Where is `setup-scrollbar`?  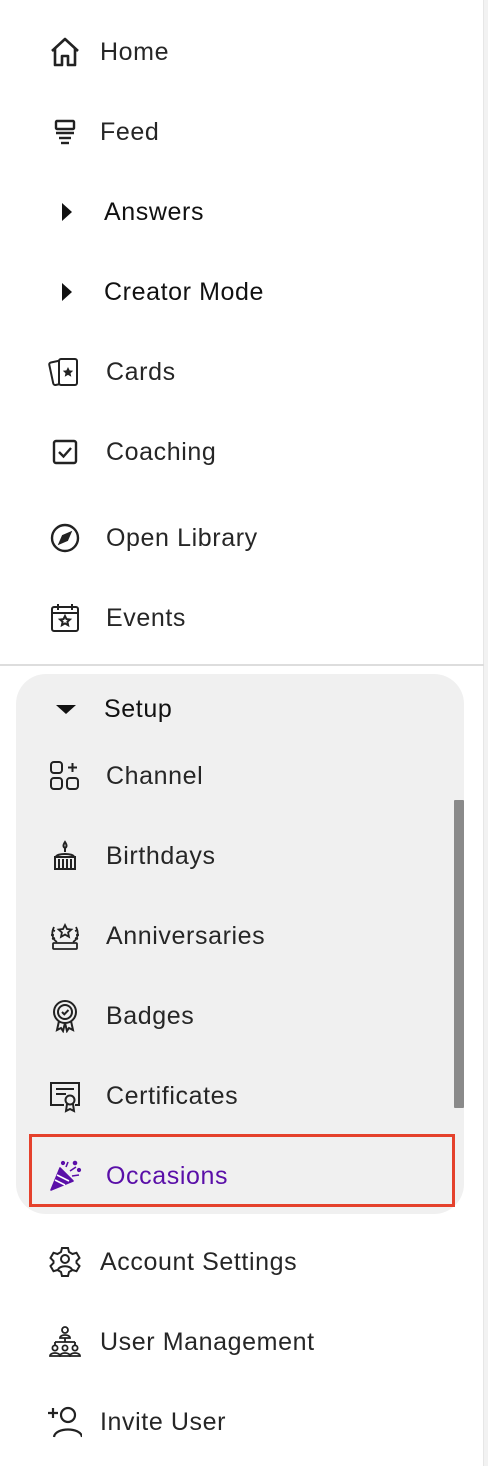 setup-scrollbar is located at coordinates (459, 954).